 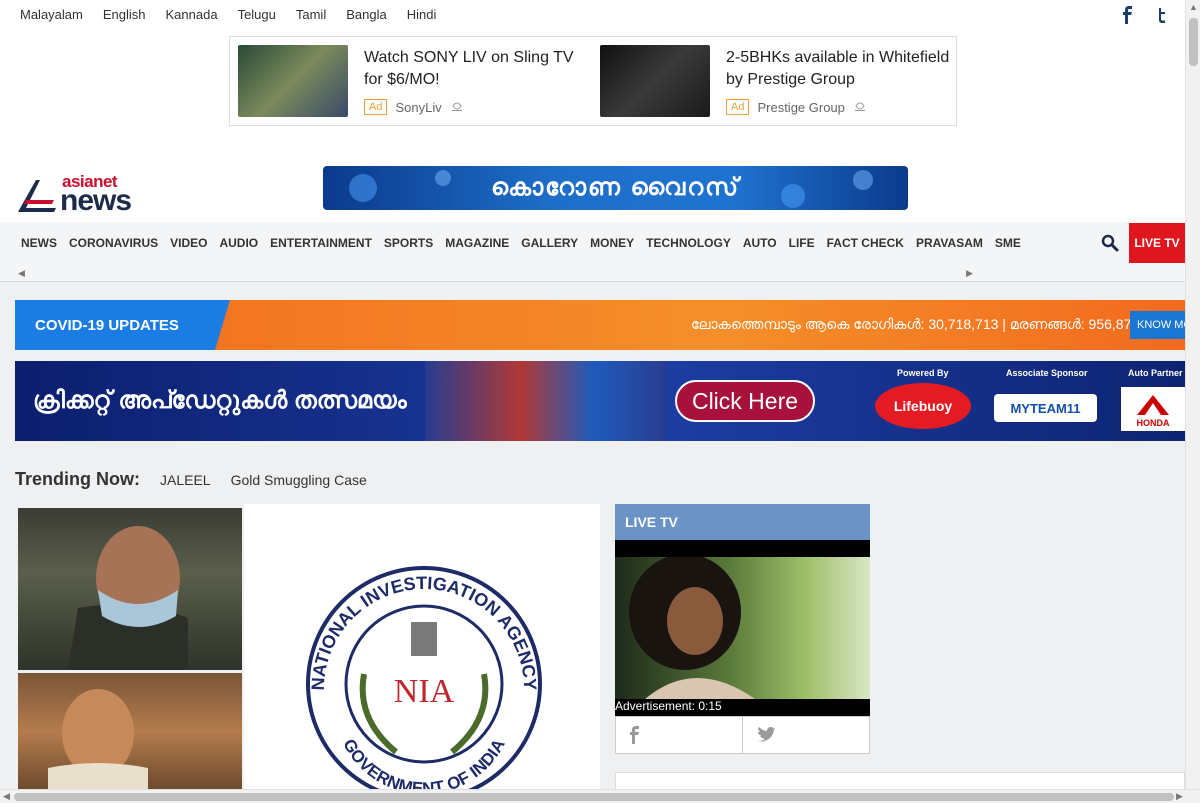 What do you see at coordinates (1045, 408) in the screenshot?
I see `myteam11-logo: MYTEAM11` at bounding box center [1045, 408].